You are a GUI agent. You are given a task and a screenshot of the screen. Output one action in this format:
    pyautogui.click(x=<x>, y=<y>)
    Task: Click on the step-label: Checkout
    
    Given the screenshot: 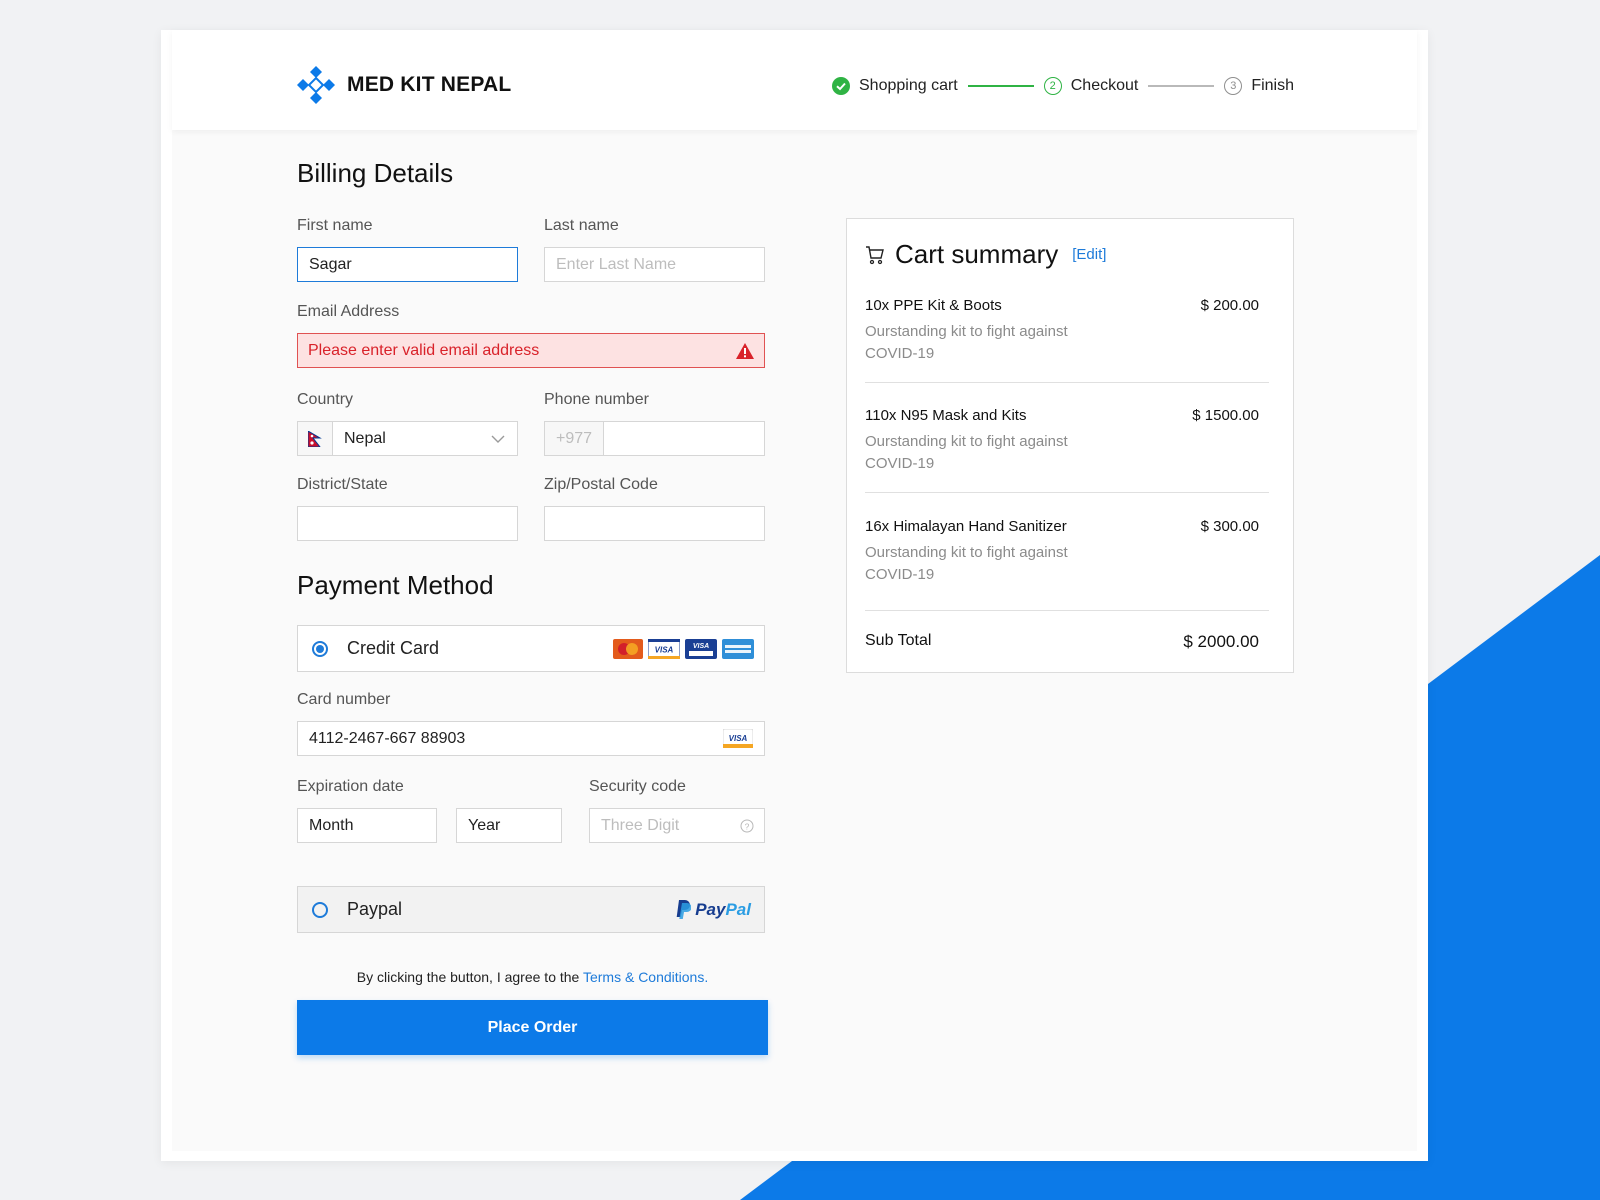 What is the action you would take?
    pyautogui.click(x=1104, y=85)
    